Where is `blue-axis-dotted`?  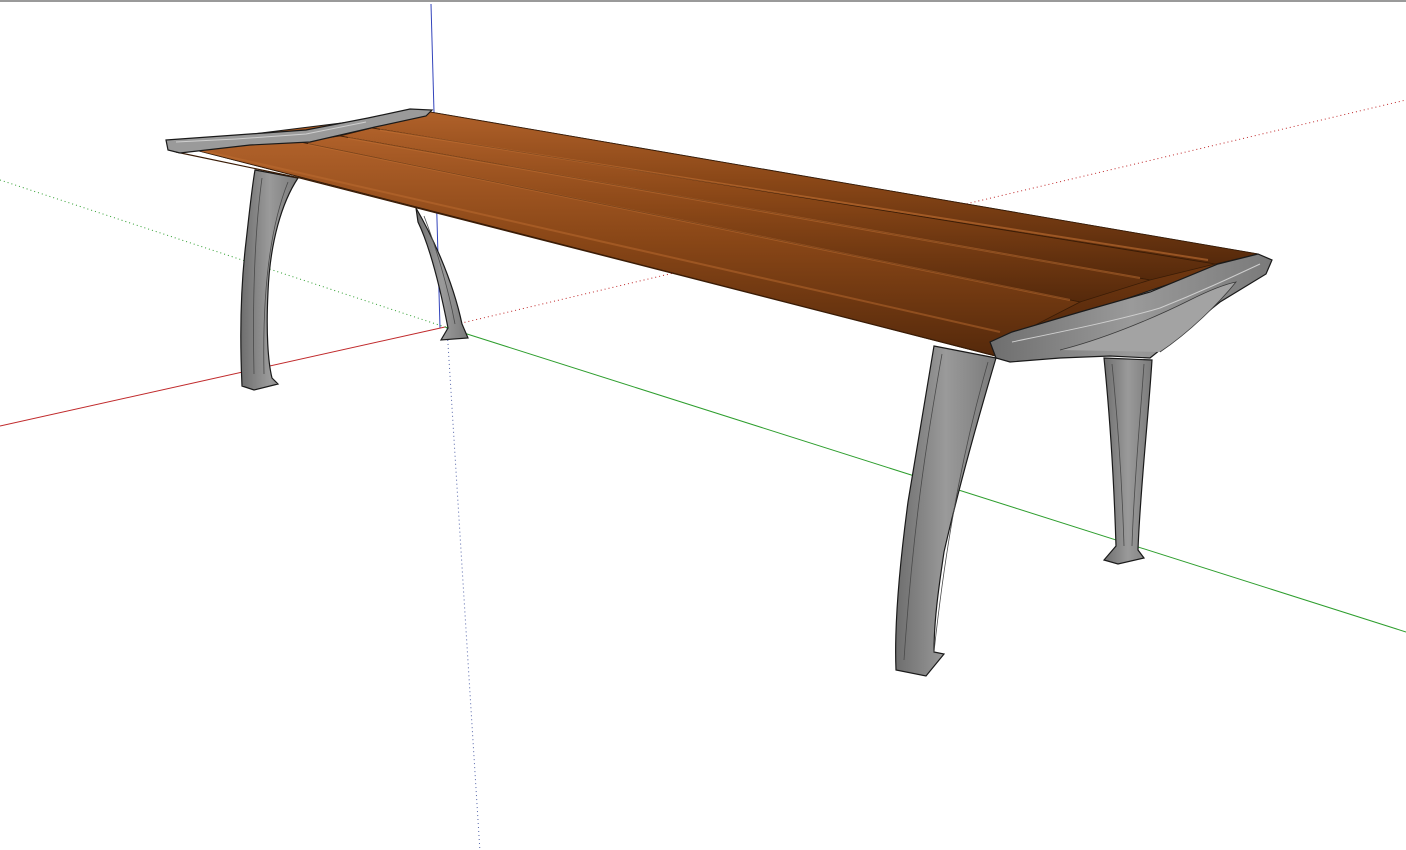
blue-axis-dotted is located at coordinates (463, 588).